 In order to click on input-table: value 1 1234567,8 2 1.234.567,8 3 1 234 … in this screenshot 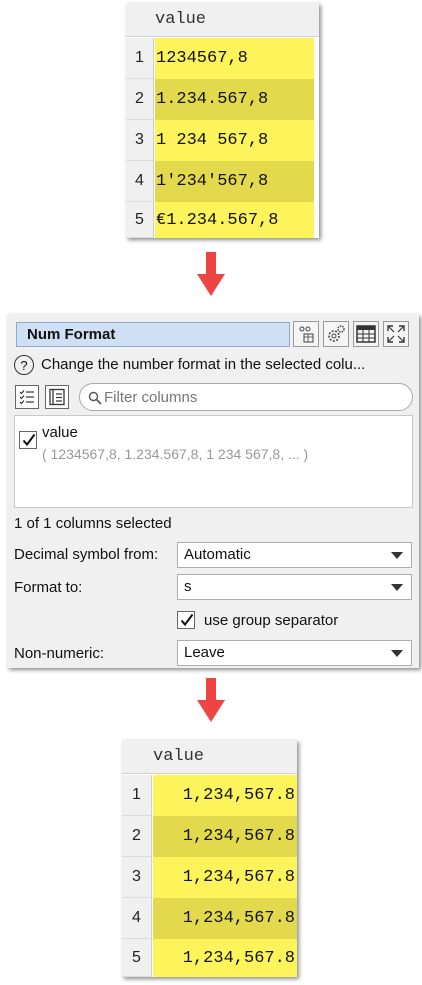, I will do `click(222, 120)`.